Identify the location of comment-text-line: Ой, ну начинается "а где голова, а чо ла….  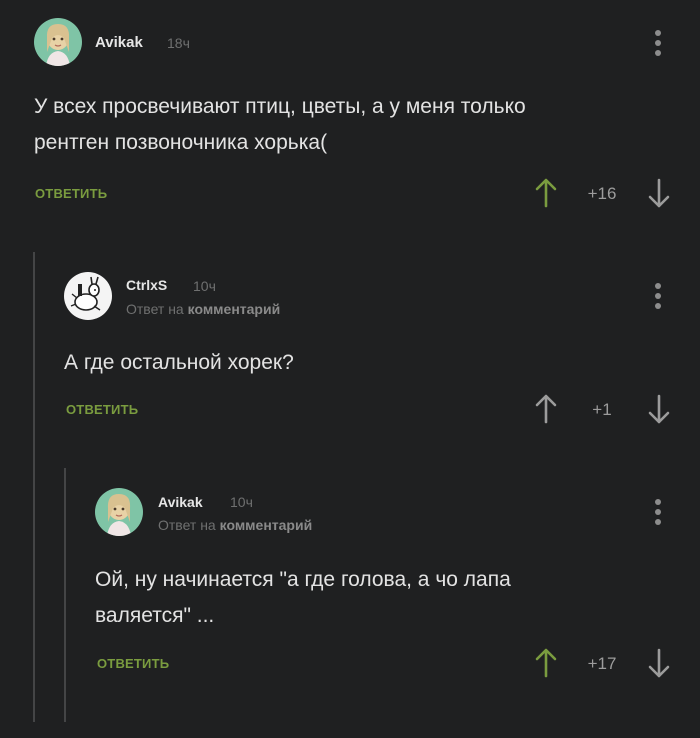
(303, 579).